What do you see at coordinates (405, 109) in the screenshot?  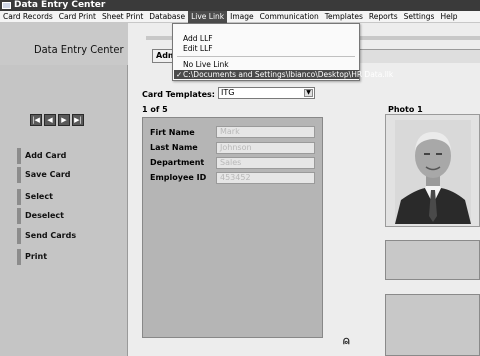 I see `photo-label: Photo 1` at bounding box center [405, 109].